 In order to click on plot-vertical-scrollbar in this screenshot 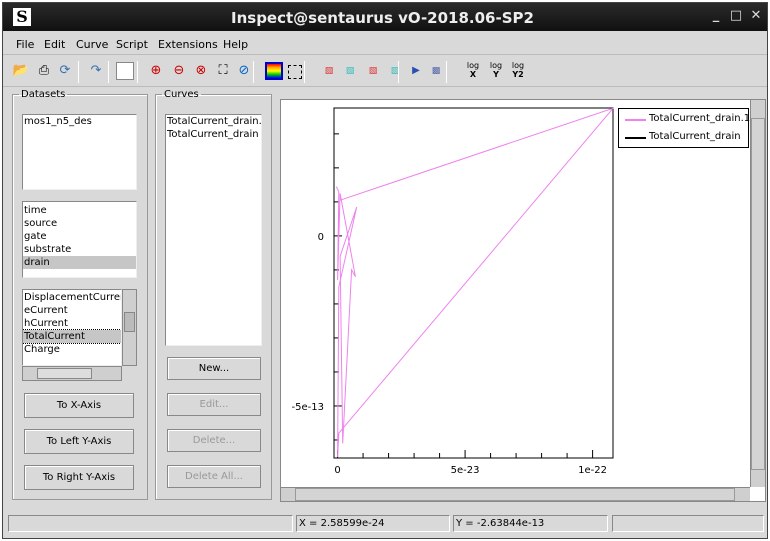, I will do `click(757, 293)`.